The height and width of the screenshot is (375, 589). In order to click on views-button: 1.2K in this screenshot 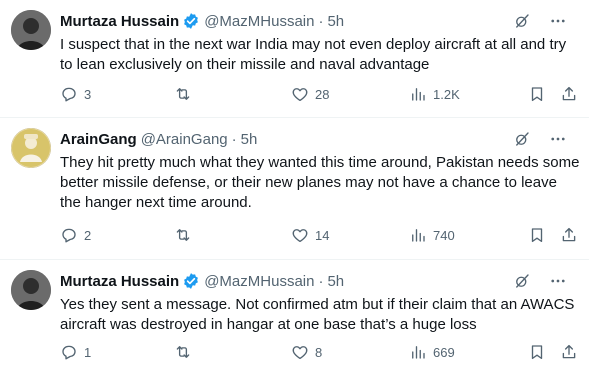, I will do `click(434, 94)`.